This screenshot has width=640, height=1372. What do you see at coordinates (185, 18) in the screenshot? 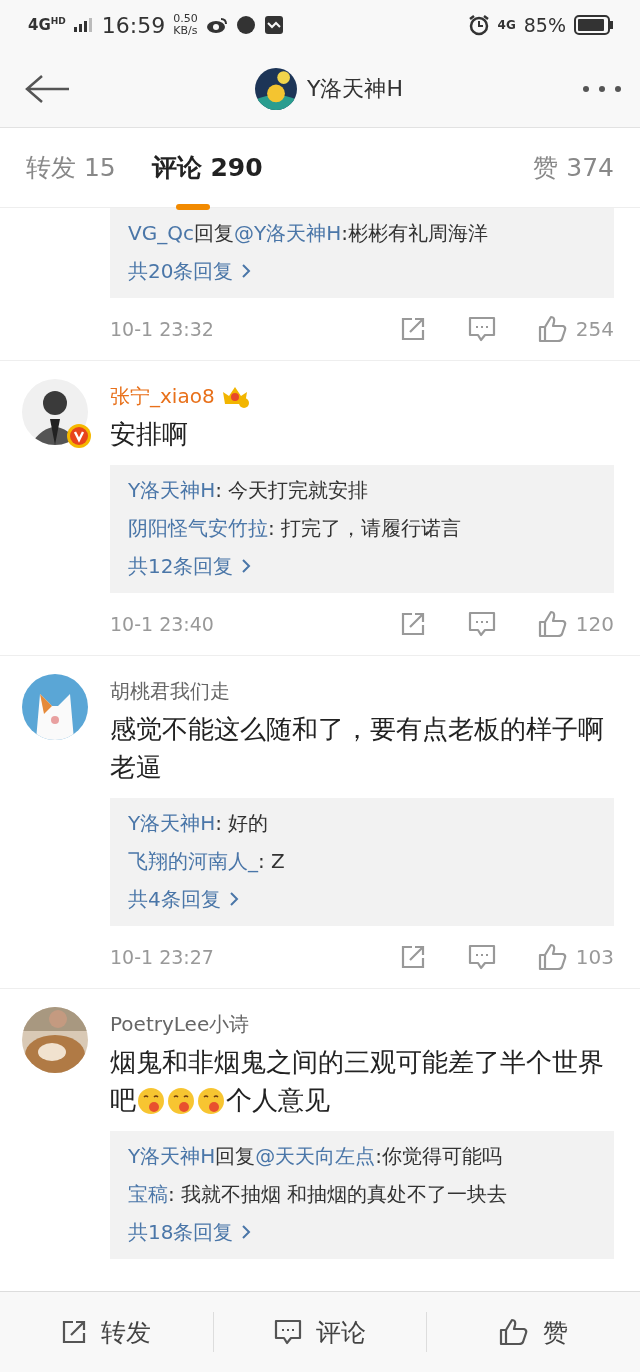
I see `network-speed: 0.50` at bounding box center [185, 18].